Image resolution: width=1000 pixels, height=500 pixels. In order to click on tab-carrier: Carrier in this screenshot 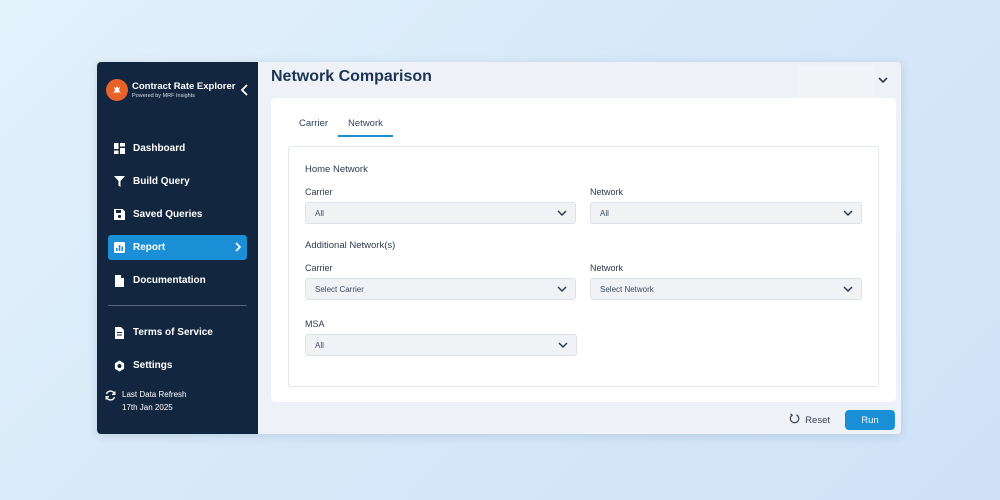, I will do `click(313, 126)`.